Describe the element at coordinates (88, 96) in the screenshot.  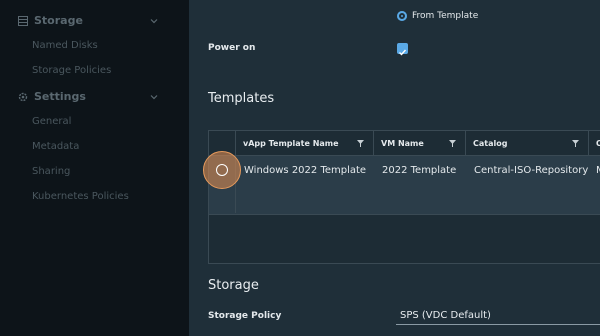
I see `sidebar-section-settings: Settings` at that location.